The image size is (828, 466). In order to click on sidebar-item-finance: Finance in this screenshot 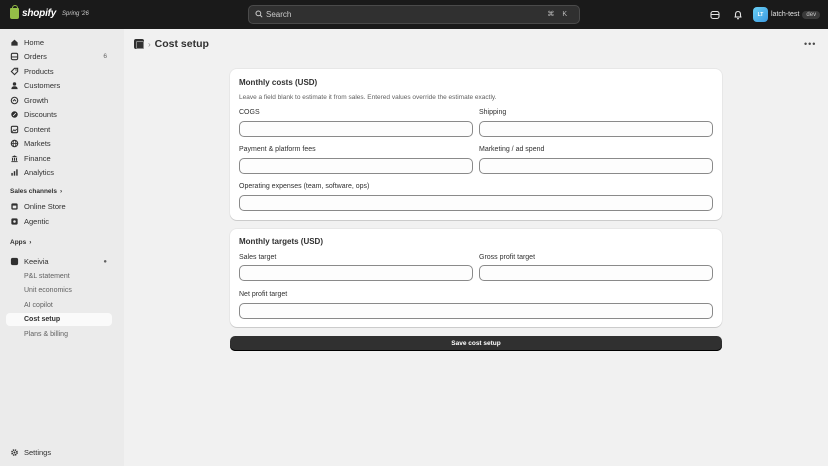, I will do `click(59, 158)`.